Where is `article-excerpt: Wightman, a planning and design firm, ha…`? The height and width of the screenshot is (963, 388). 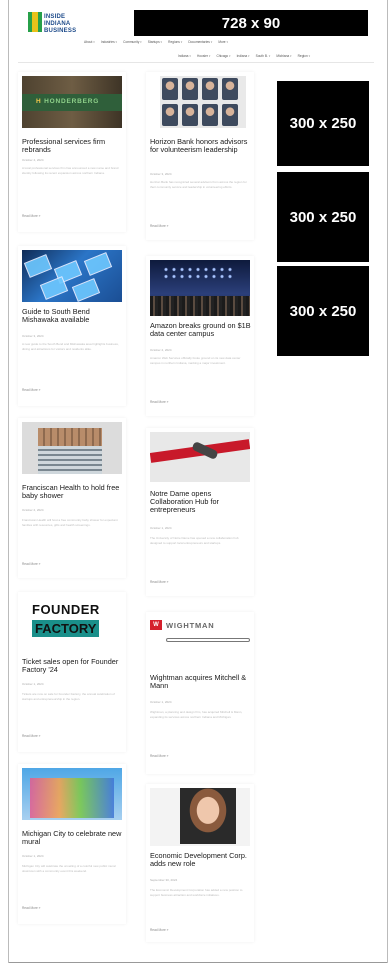 article-excerpt: Wightman, a planning and design firm, ha… is located at coordinates (196, 714).